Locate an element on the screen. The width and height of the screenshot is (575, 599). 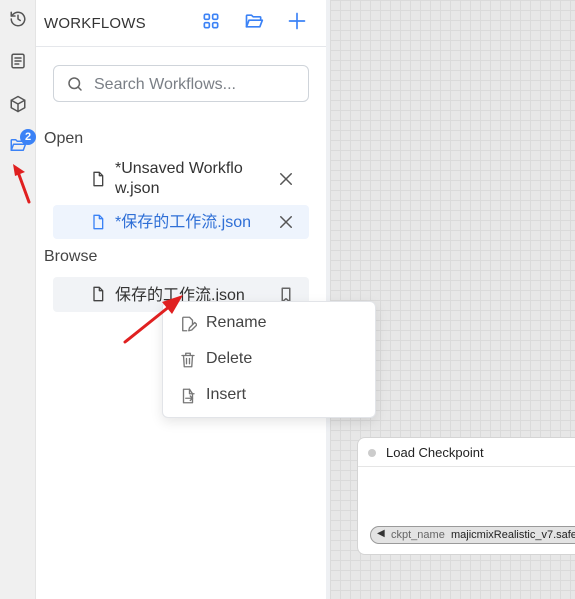
cube-icon is located at coordinates (18, 106).